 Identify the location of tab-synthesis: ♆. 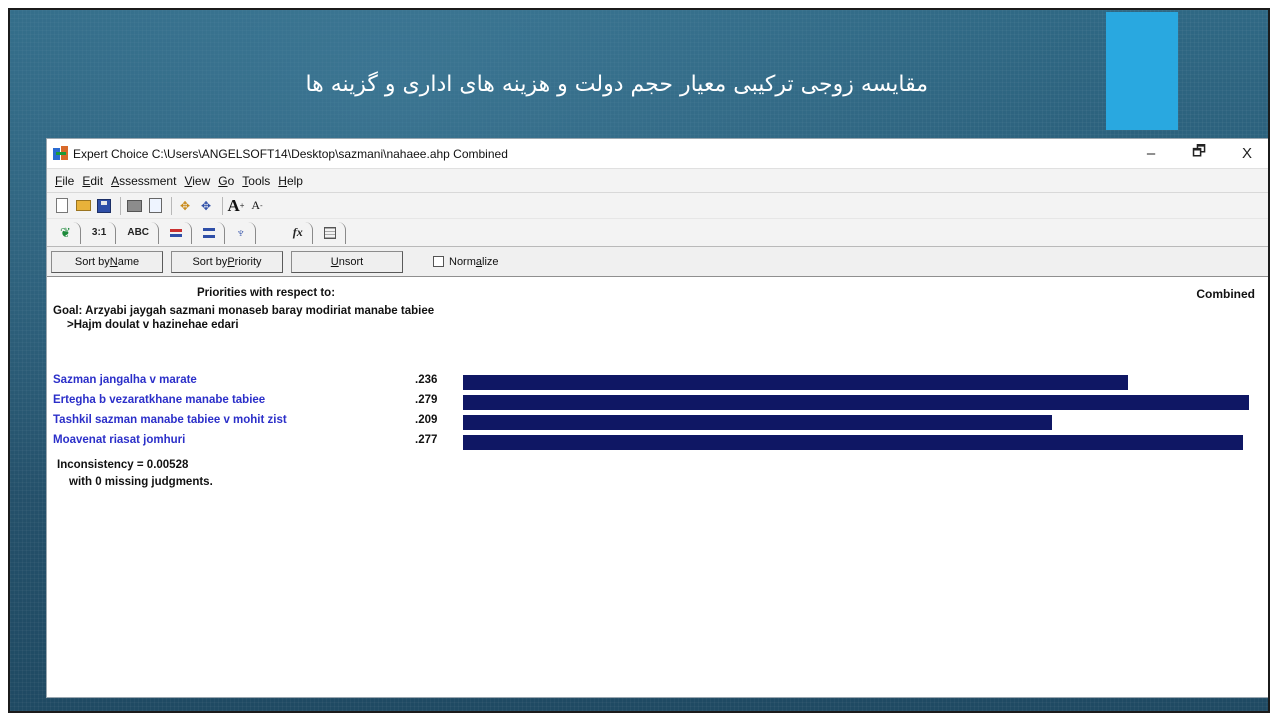
(241, 232).